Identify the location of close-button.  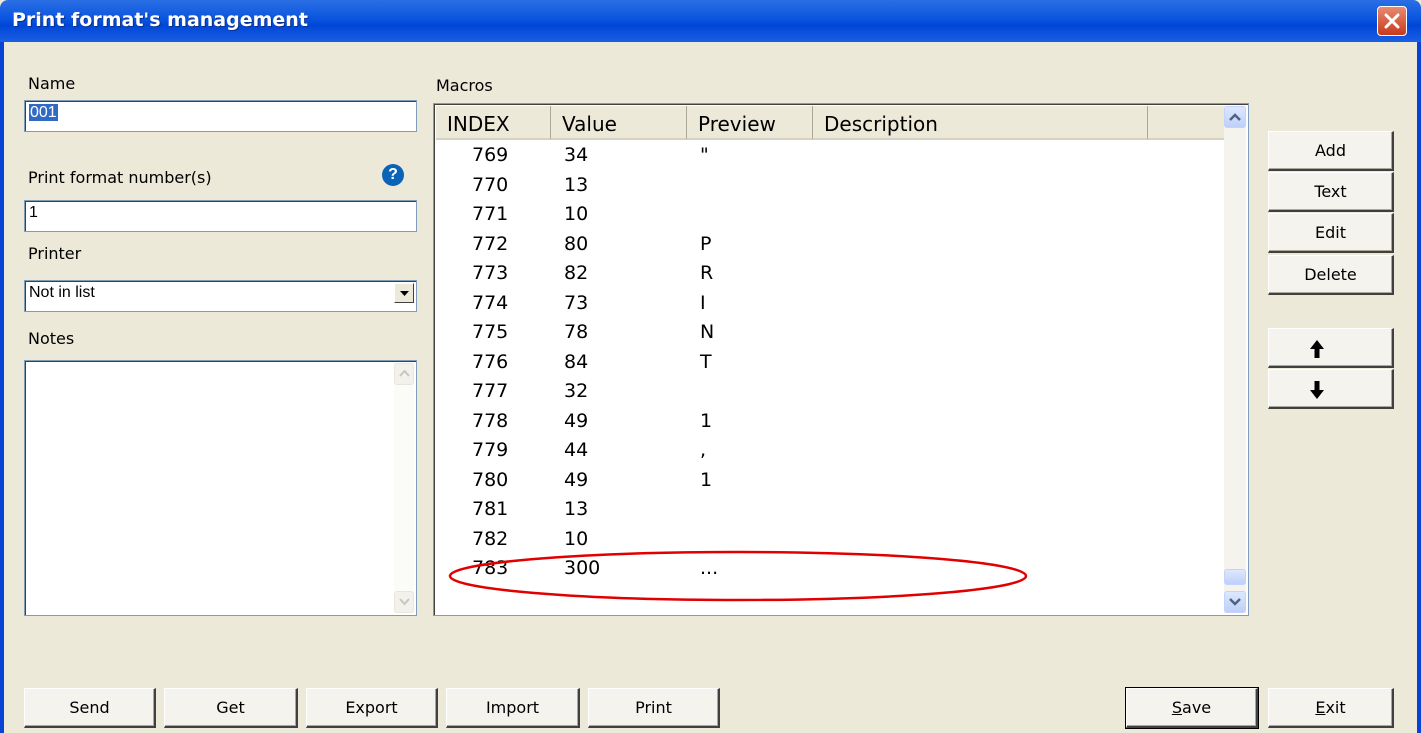
(1392, 21).